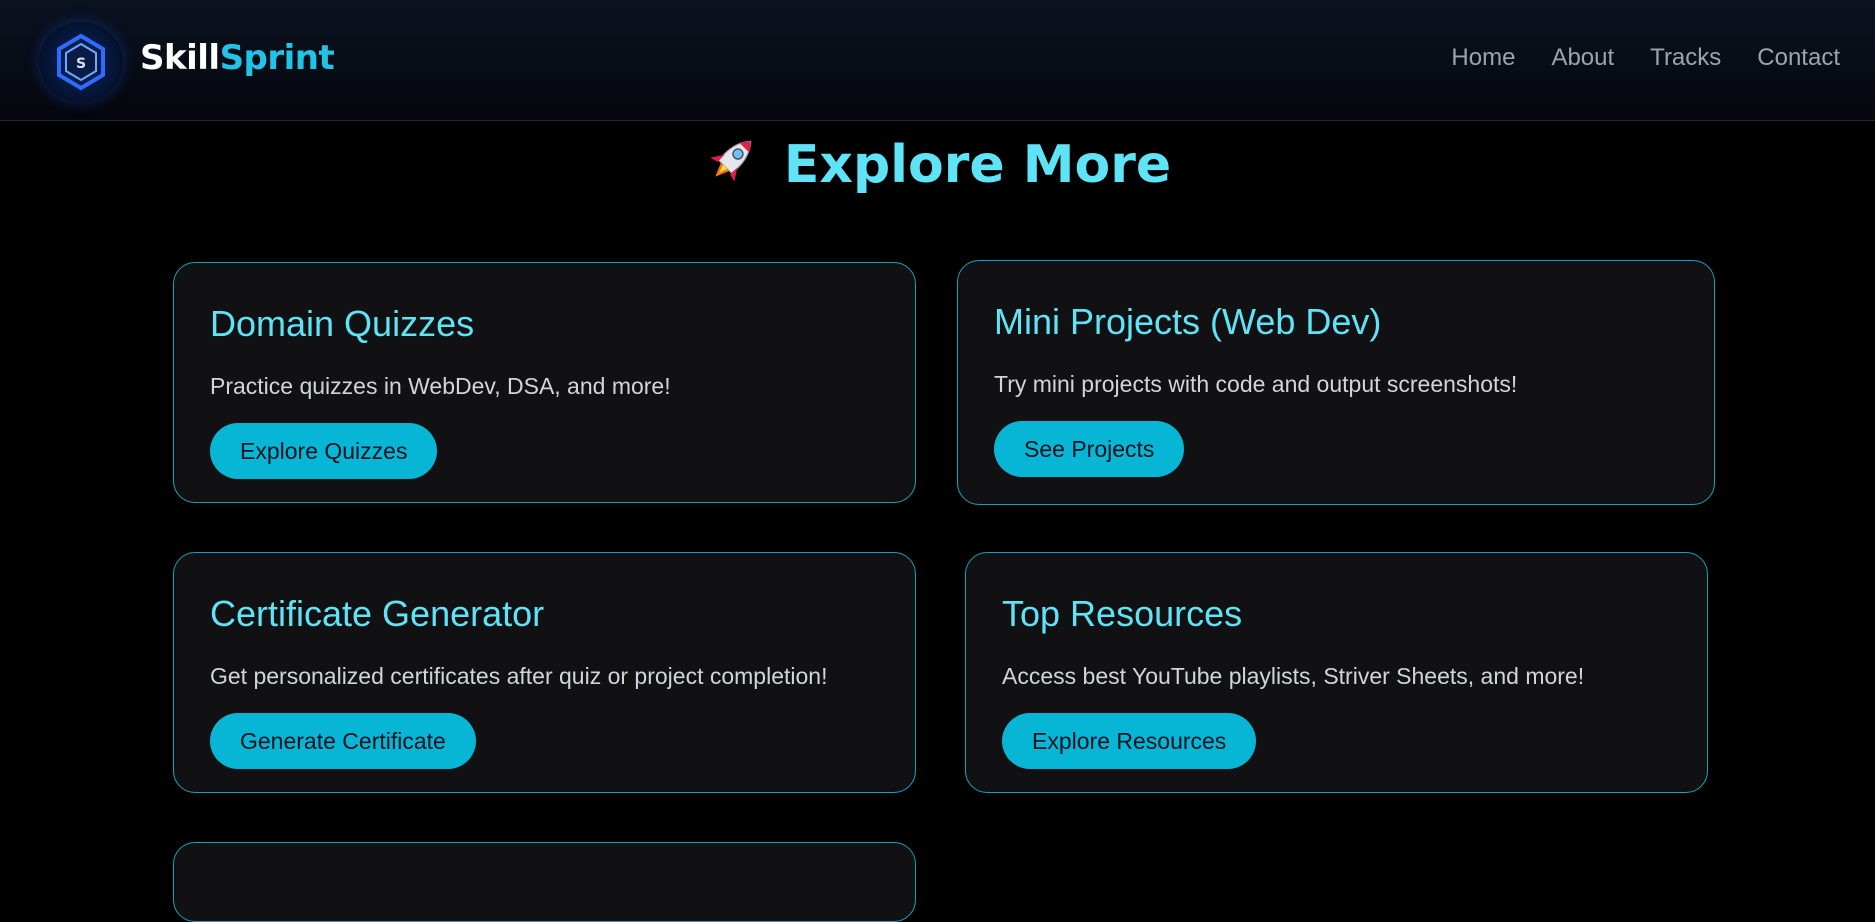  What do you see at coordinates (1685, 58) in the screenshot?
I see `nav-tracks-link: Tracks` at bounding box center [1685, 58].